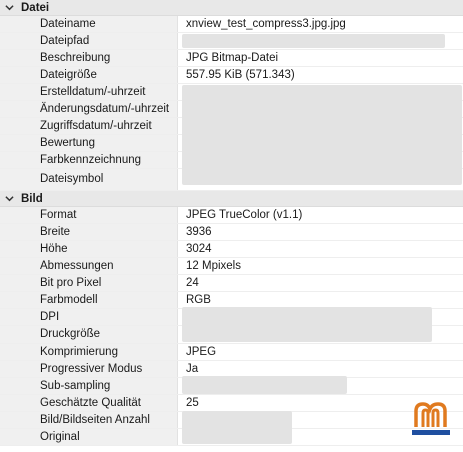 The width and height of the screenshot is (463, 452). What do you see at coordinates (89, 386) in the screenshot?
I see `property-label: Sub-sampling` at bounding box center [89, 386].